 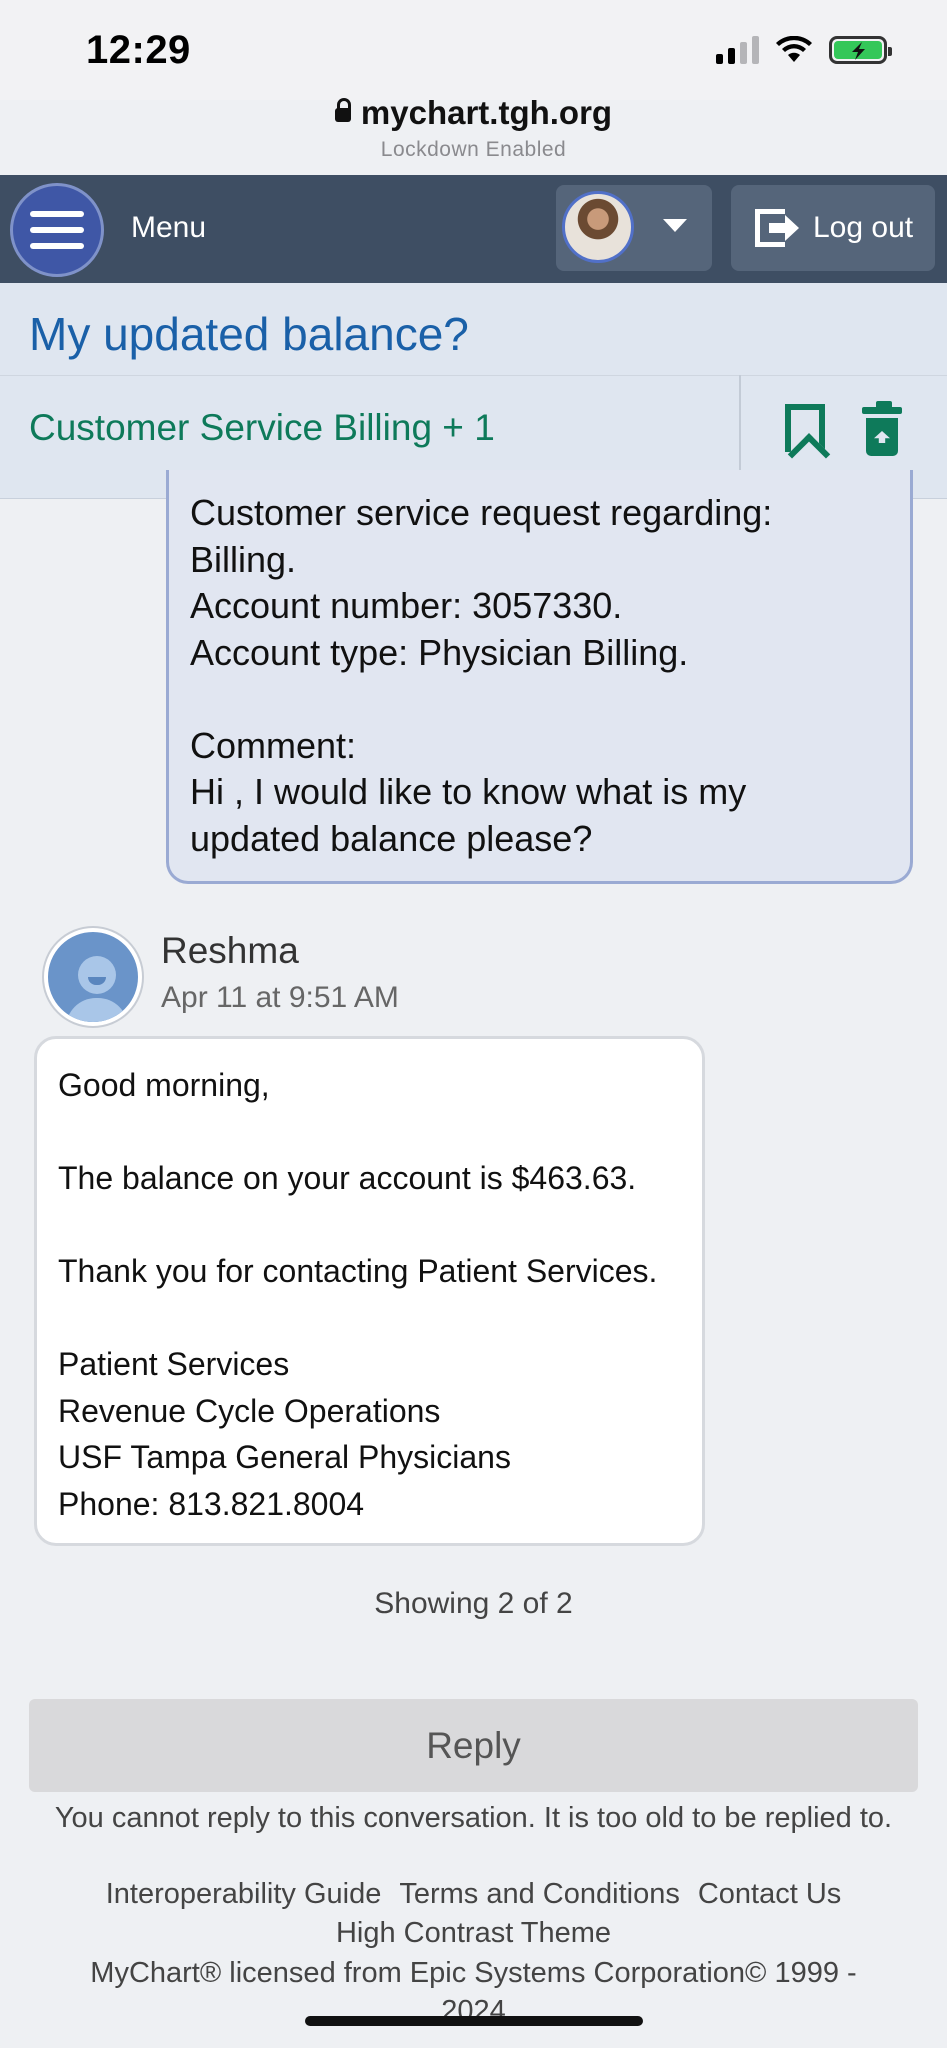 I want to click on conversation-recipients: Customer Service Billing + 1, so click(x=262, y=428).